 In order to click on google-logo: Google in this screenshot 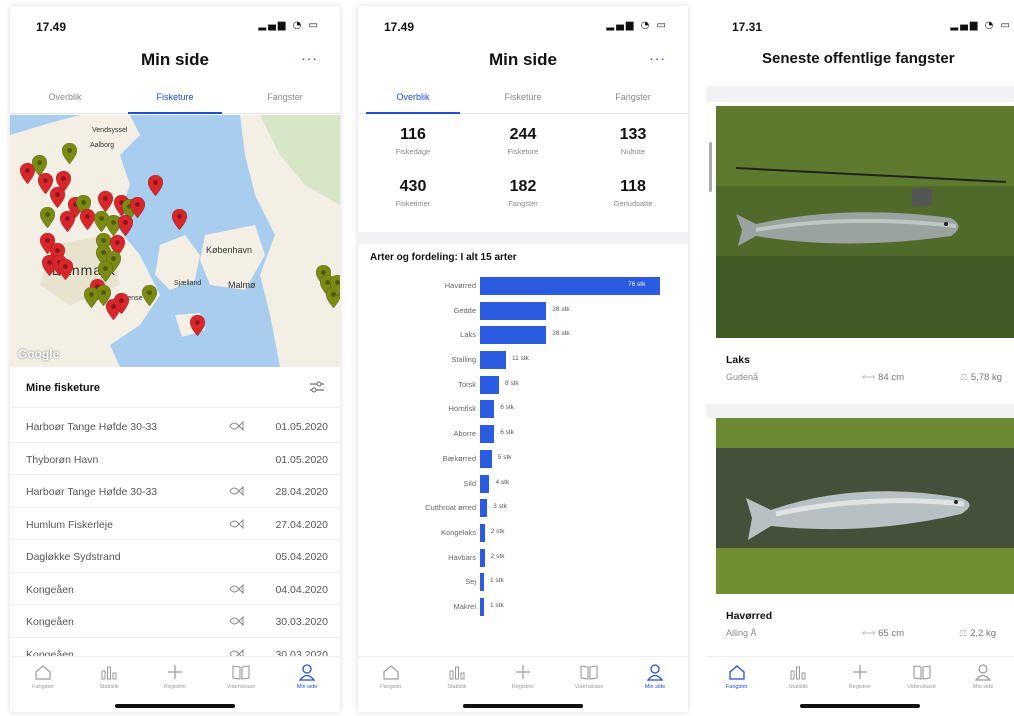, I will do `click(39, 354)`.